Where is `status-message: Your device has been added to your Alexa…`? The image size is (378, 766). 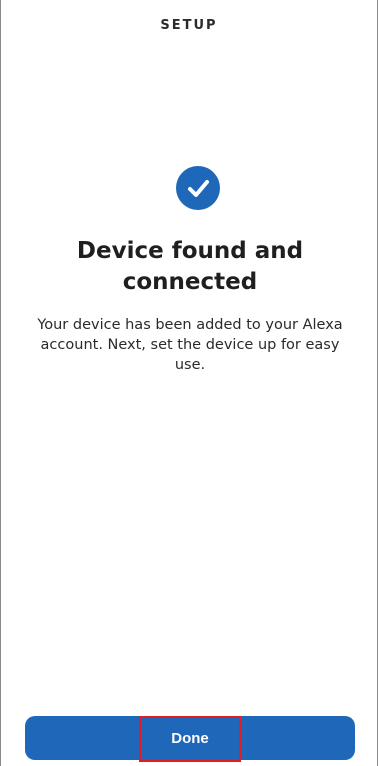 status-message: Your device has been added to your Alexa… is located at coordinates (190, 345).